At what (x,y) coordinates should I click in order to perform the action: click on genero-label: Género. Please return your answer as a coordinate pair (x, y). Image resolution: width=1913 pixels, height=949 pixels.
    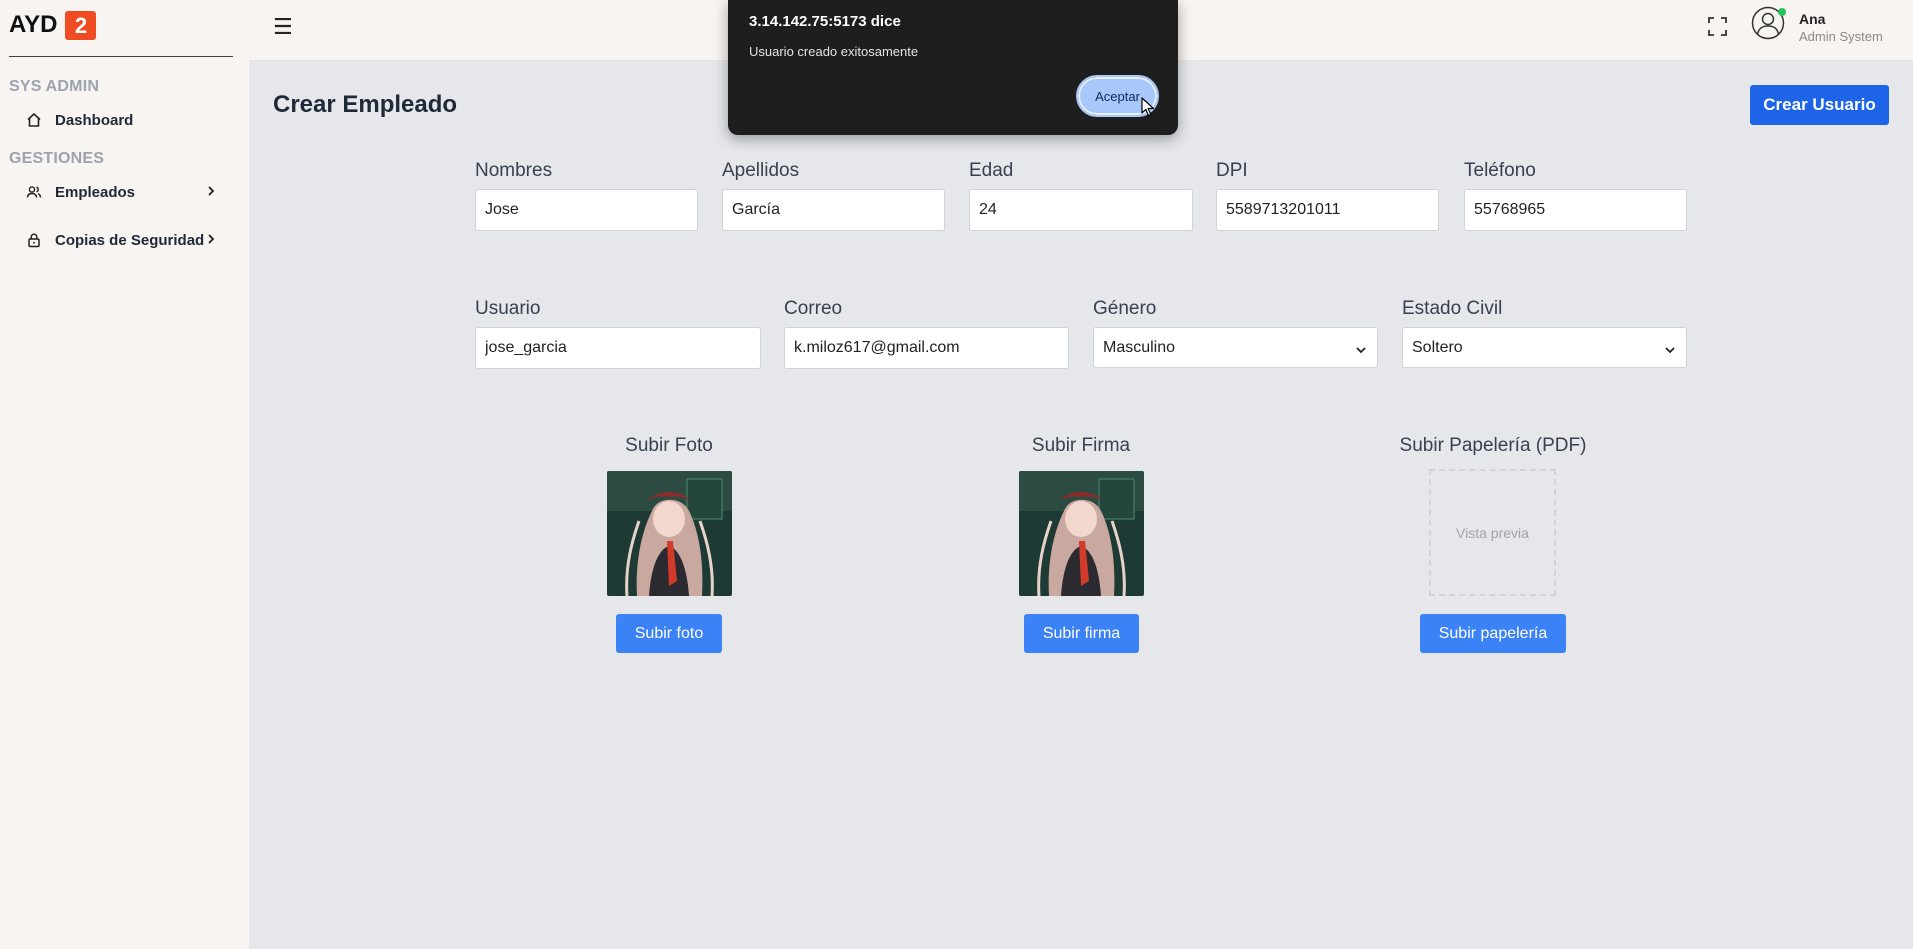
    Looking at the image, I should click on (1125, 308).